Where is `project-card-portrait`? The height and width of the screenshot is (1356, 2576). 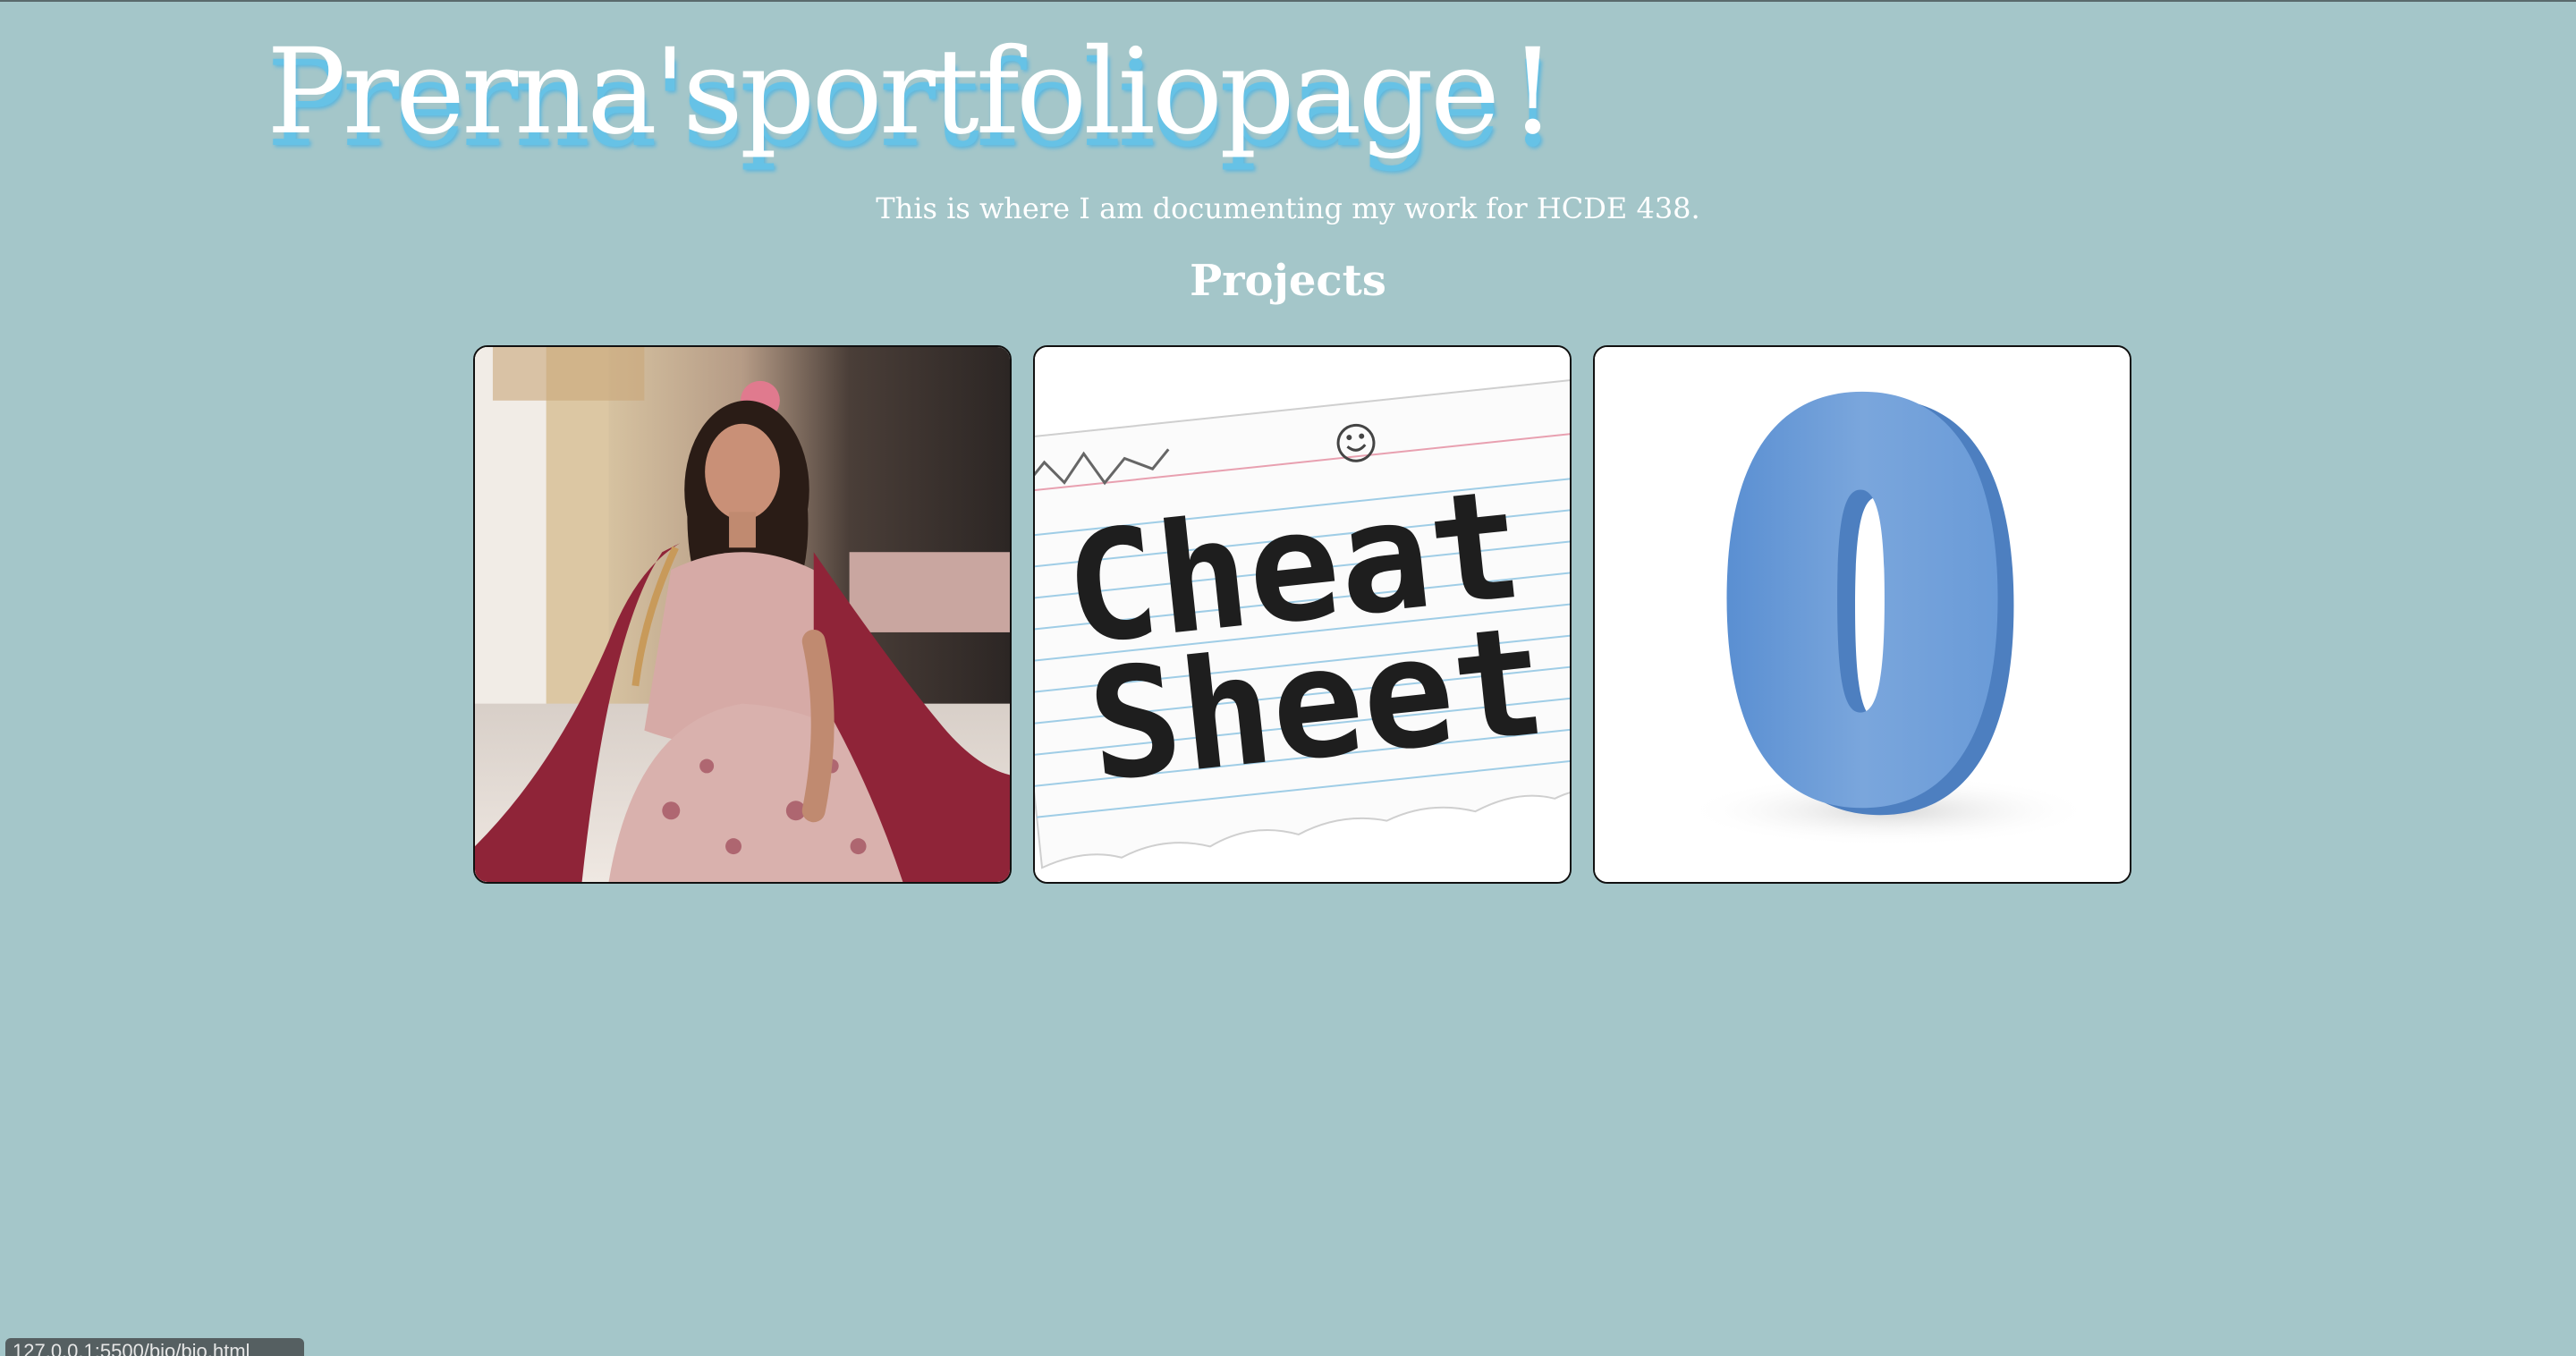 project-card-portrait is located at coordinates (742, 614).